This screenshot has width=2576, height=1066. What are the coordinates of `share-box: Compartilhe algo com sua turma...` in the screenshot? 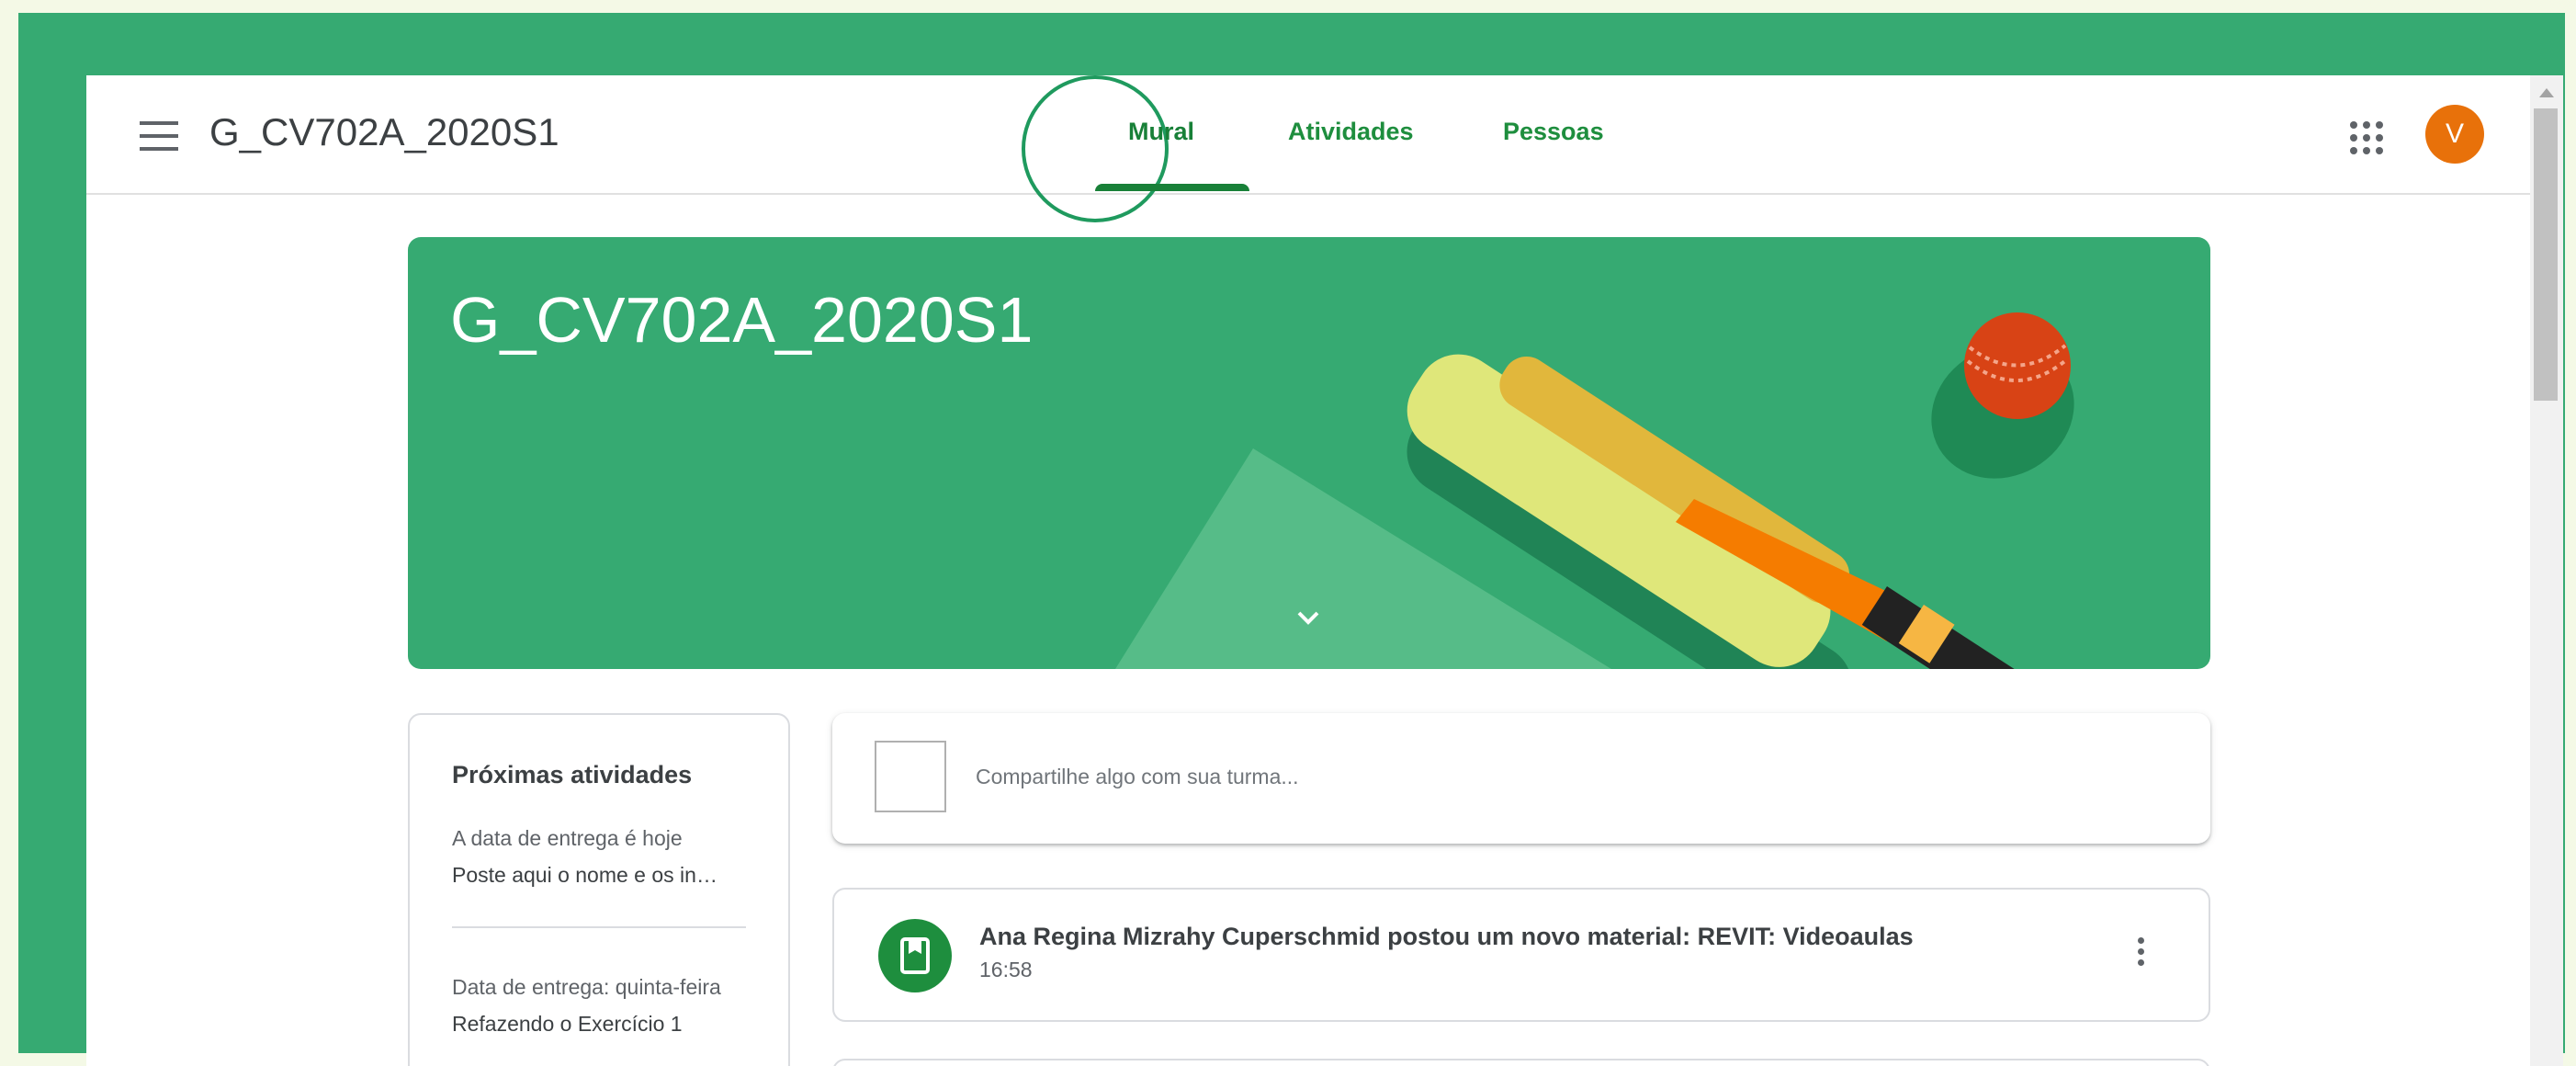 It's located at (1521, 778).